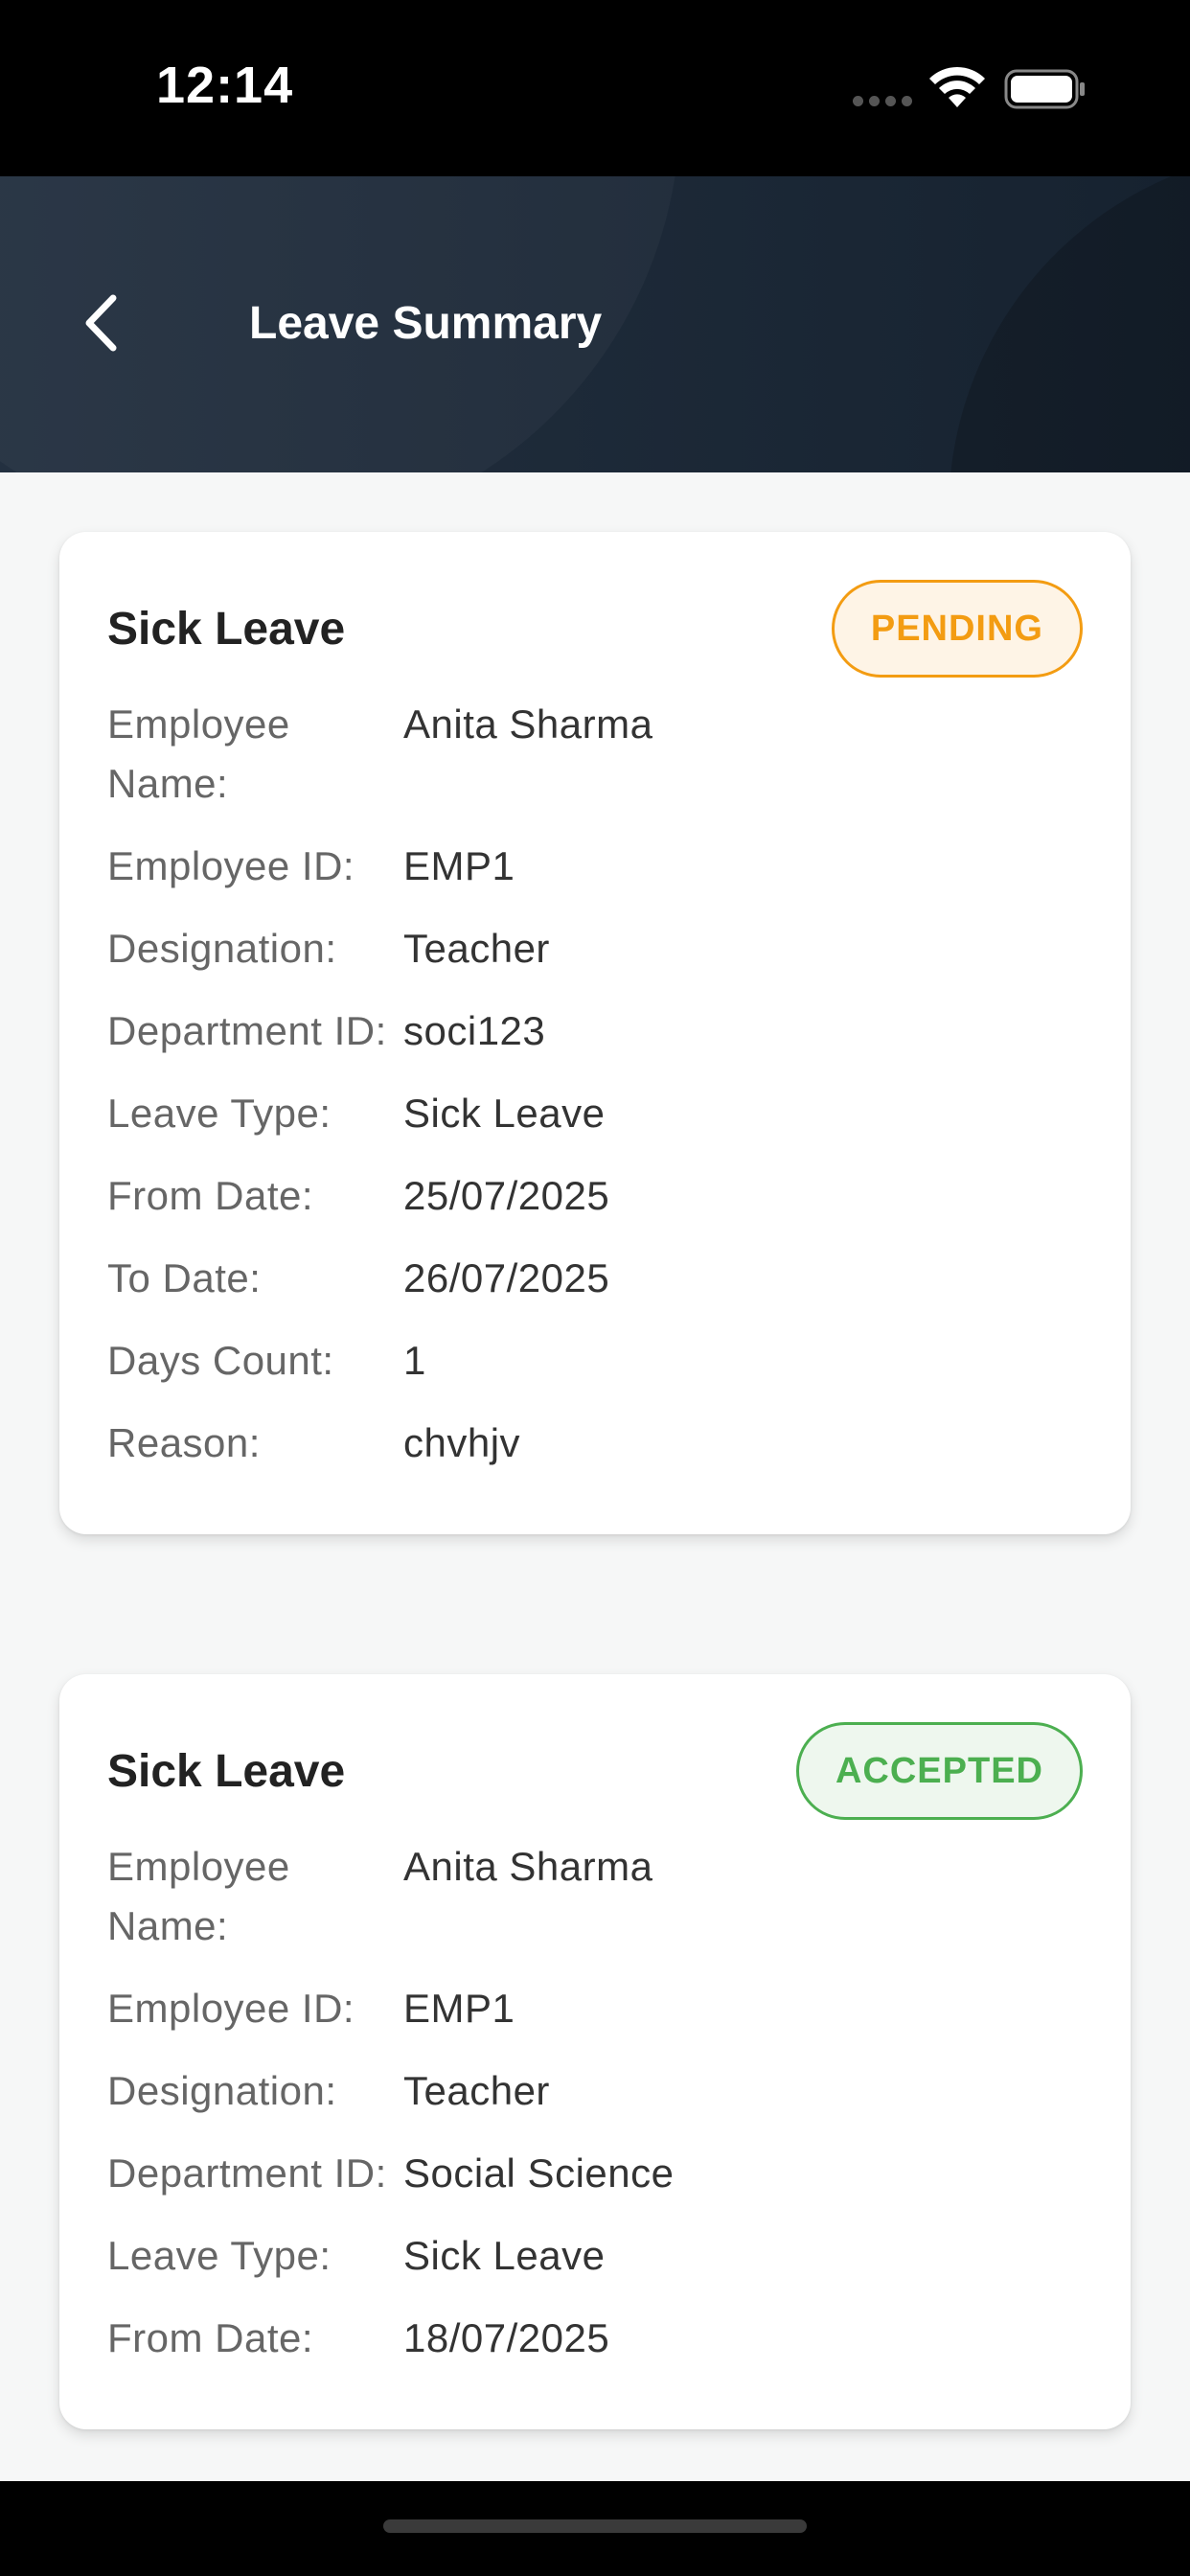 The height and width of the screenshot is (2576, 1190). I want to click on field-row: Days Count: 1, so click(595, 1361).